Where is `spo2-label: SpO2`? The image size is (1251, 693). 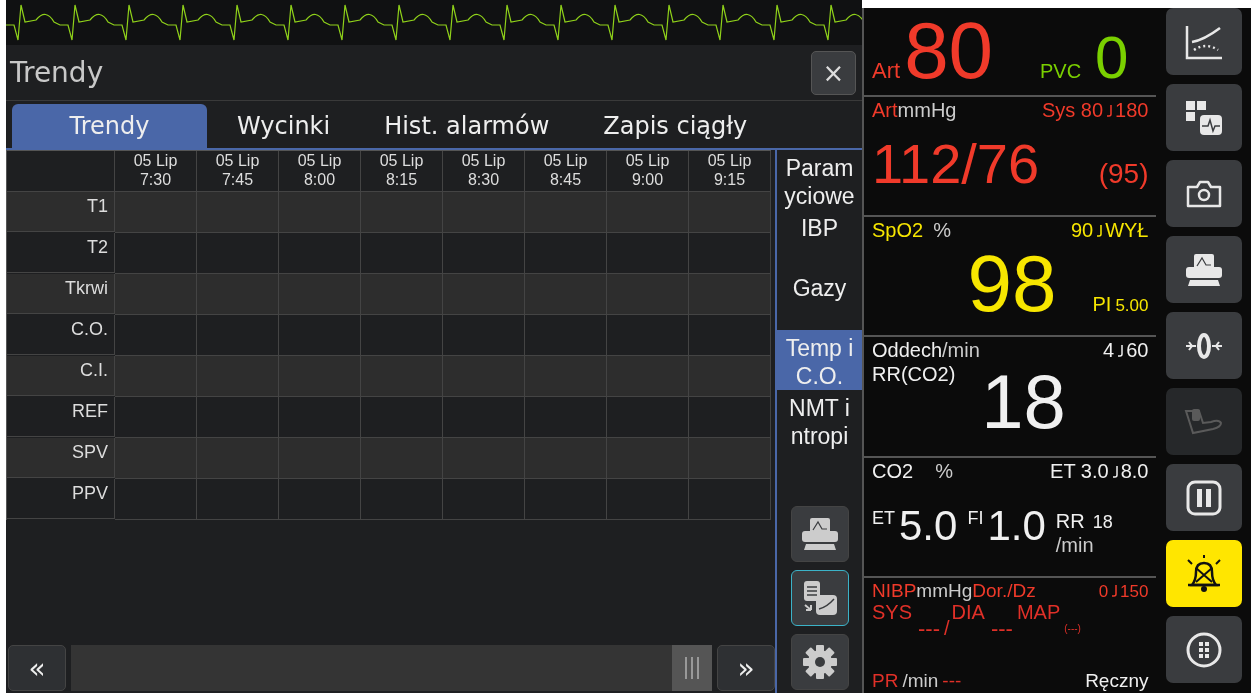
spo2-label: SpO2 is located at coordinates (898, 230).